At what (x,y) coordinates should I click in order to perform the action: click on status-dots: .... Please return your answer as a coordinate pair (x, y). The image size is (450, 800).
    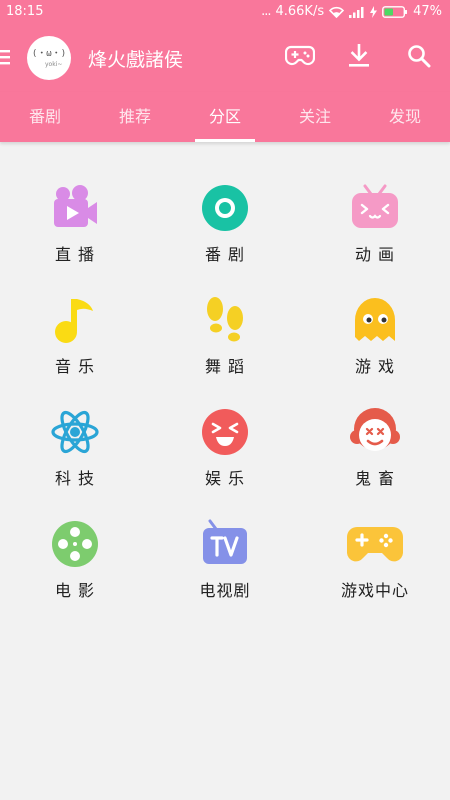
    Looking at the image, I should click on (266, 11).